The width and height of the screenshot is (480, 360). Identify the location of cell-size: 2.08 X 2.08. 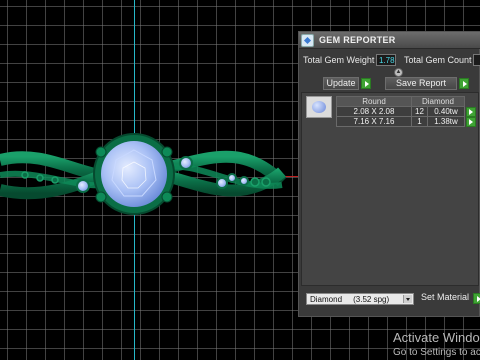
(374, 111).